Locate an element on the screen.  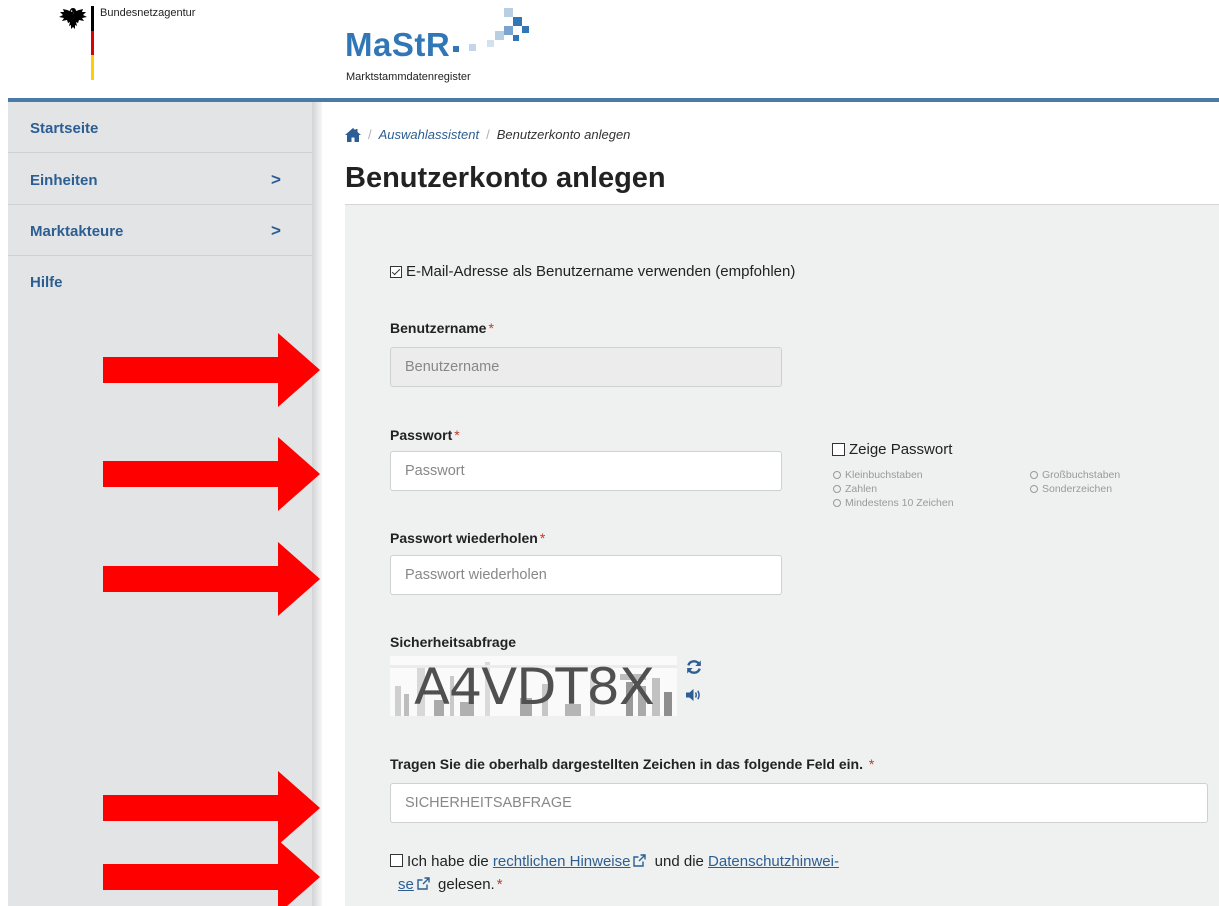
sidebar-item-label: Hilfe is located at coordinates (46, 282).